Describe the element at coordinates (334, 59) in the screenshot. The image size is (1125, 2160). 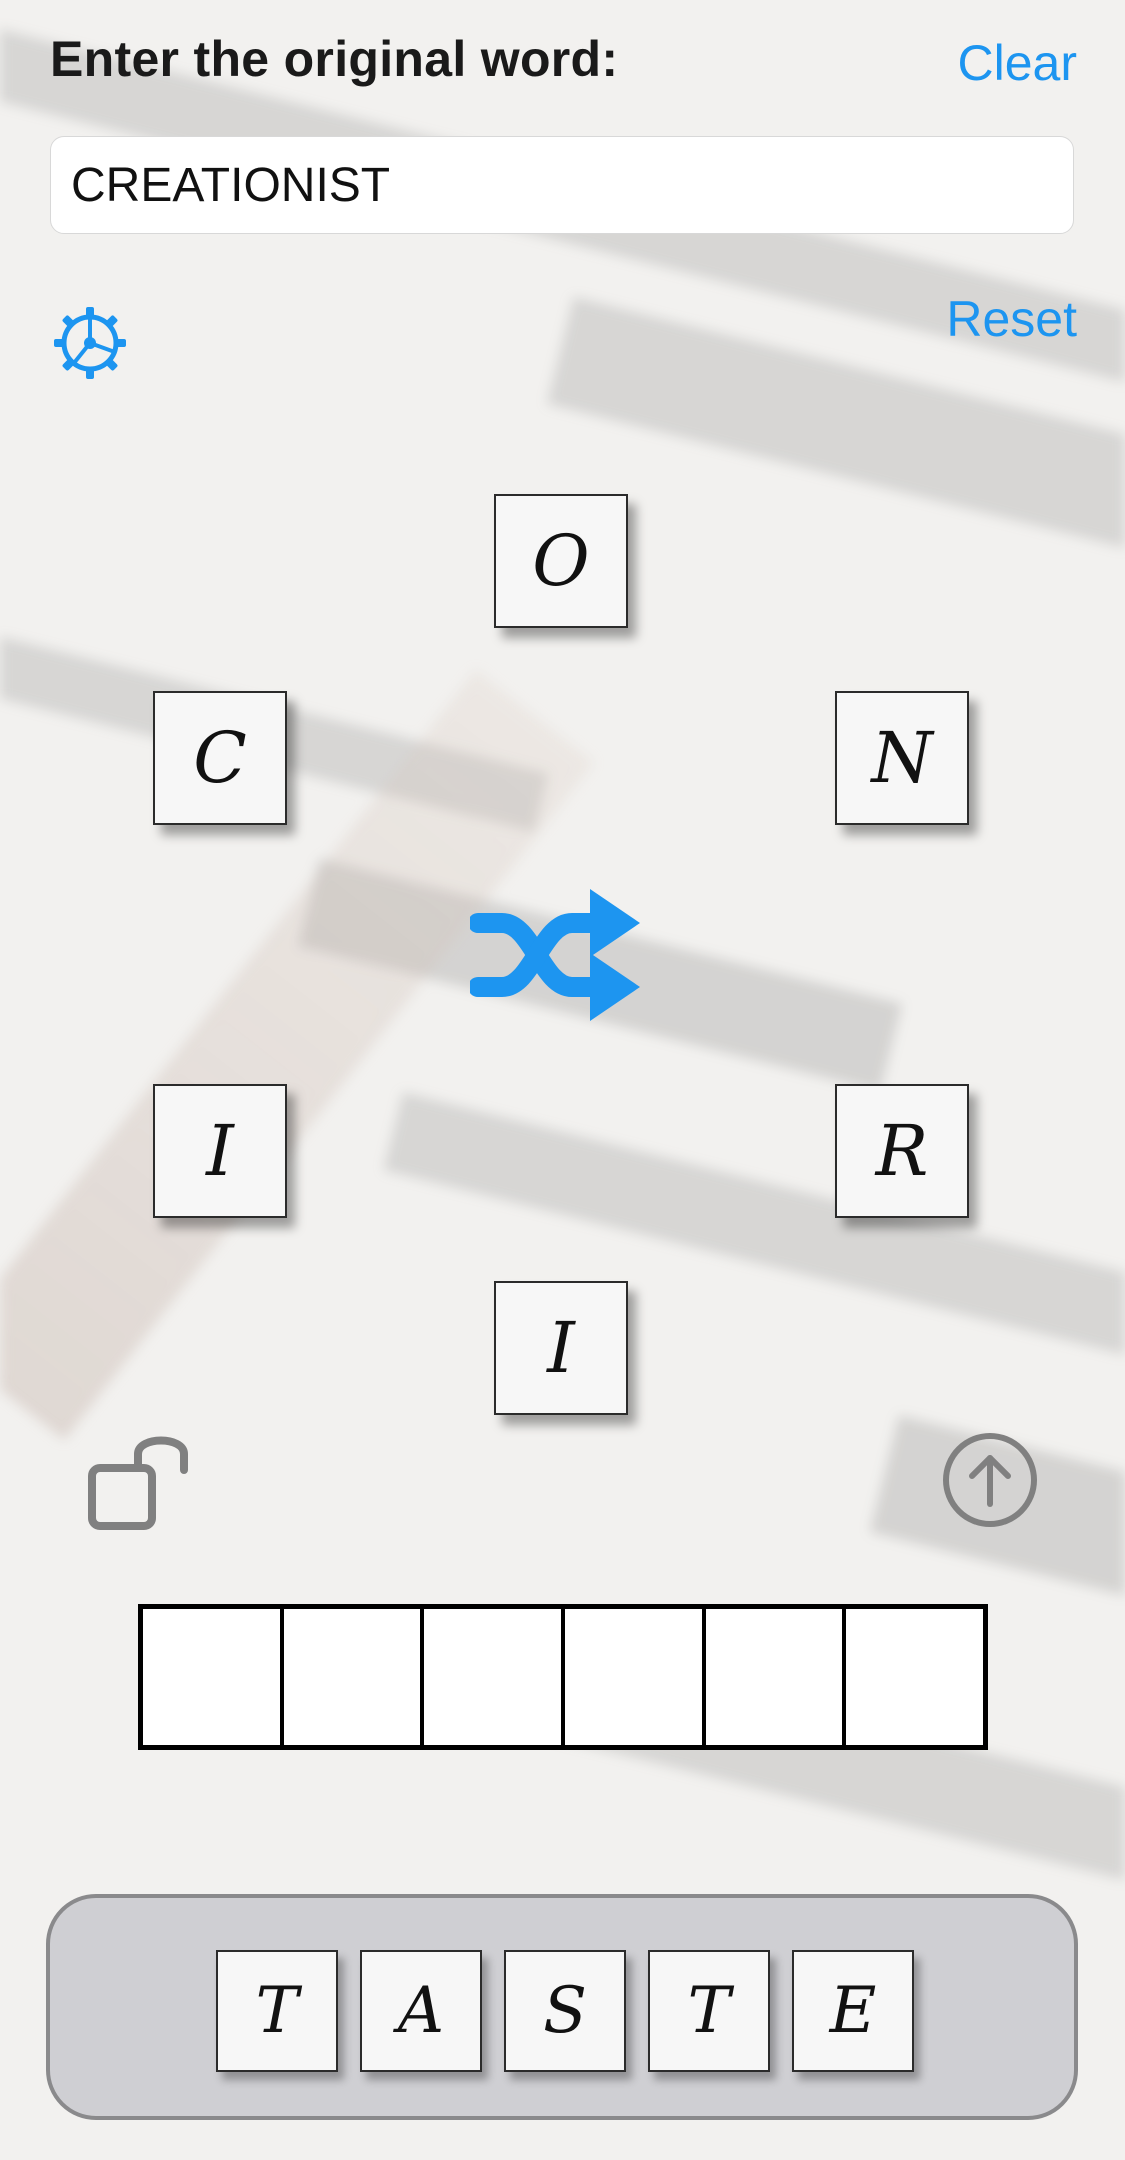
I see `page-title: Enter the original word:` at that location.